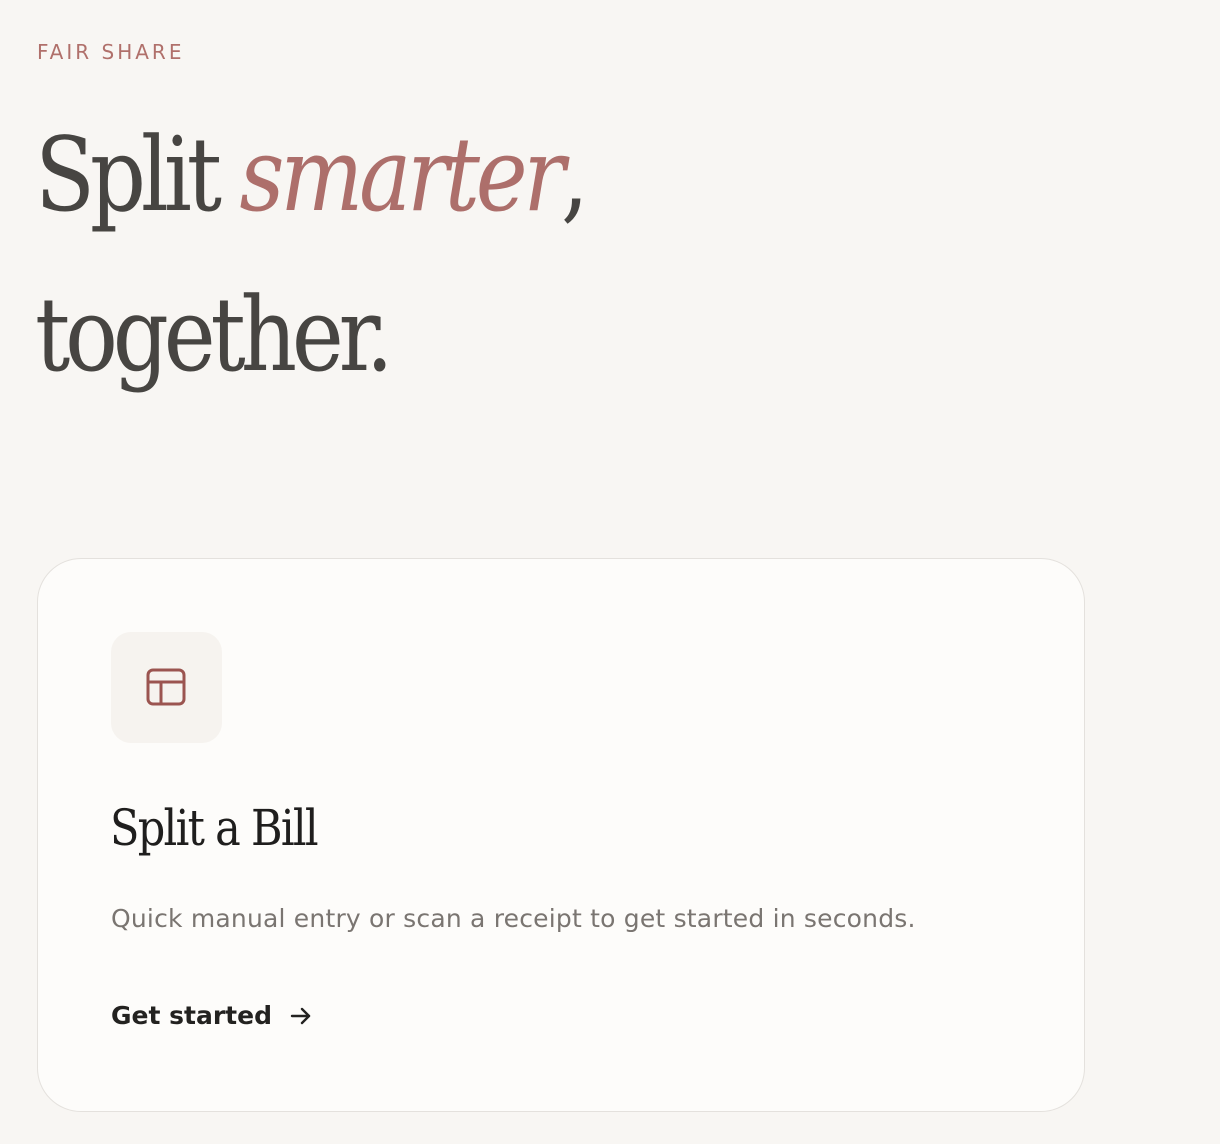 This screenshot has height=1144, width=1220. What do you see at coordinates (574, 175) in the screenshot?
I see `hero-comma: ,` at bounding box center [574, 175].